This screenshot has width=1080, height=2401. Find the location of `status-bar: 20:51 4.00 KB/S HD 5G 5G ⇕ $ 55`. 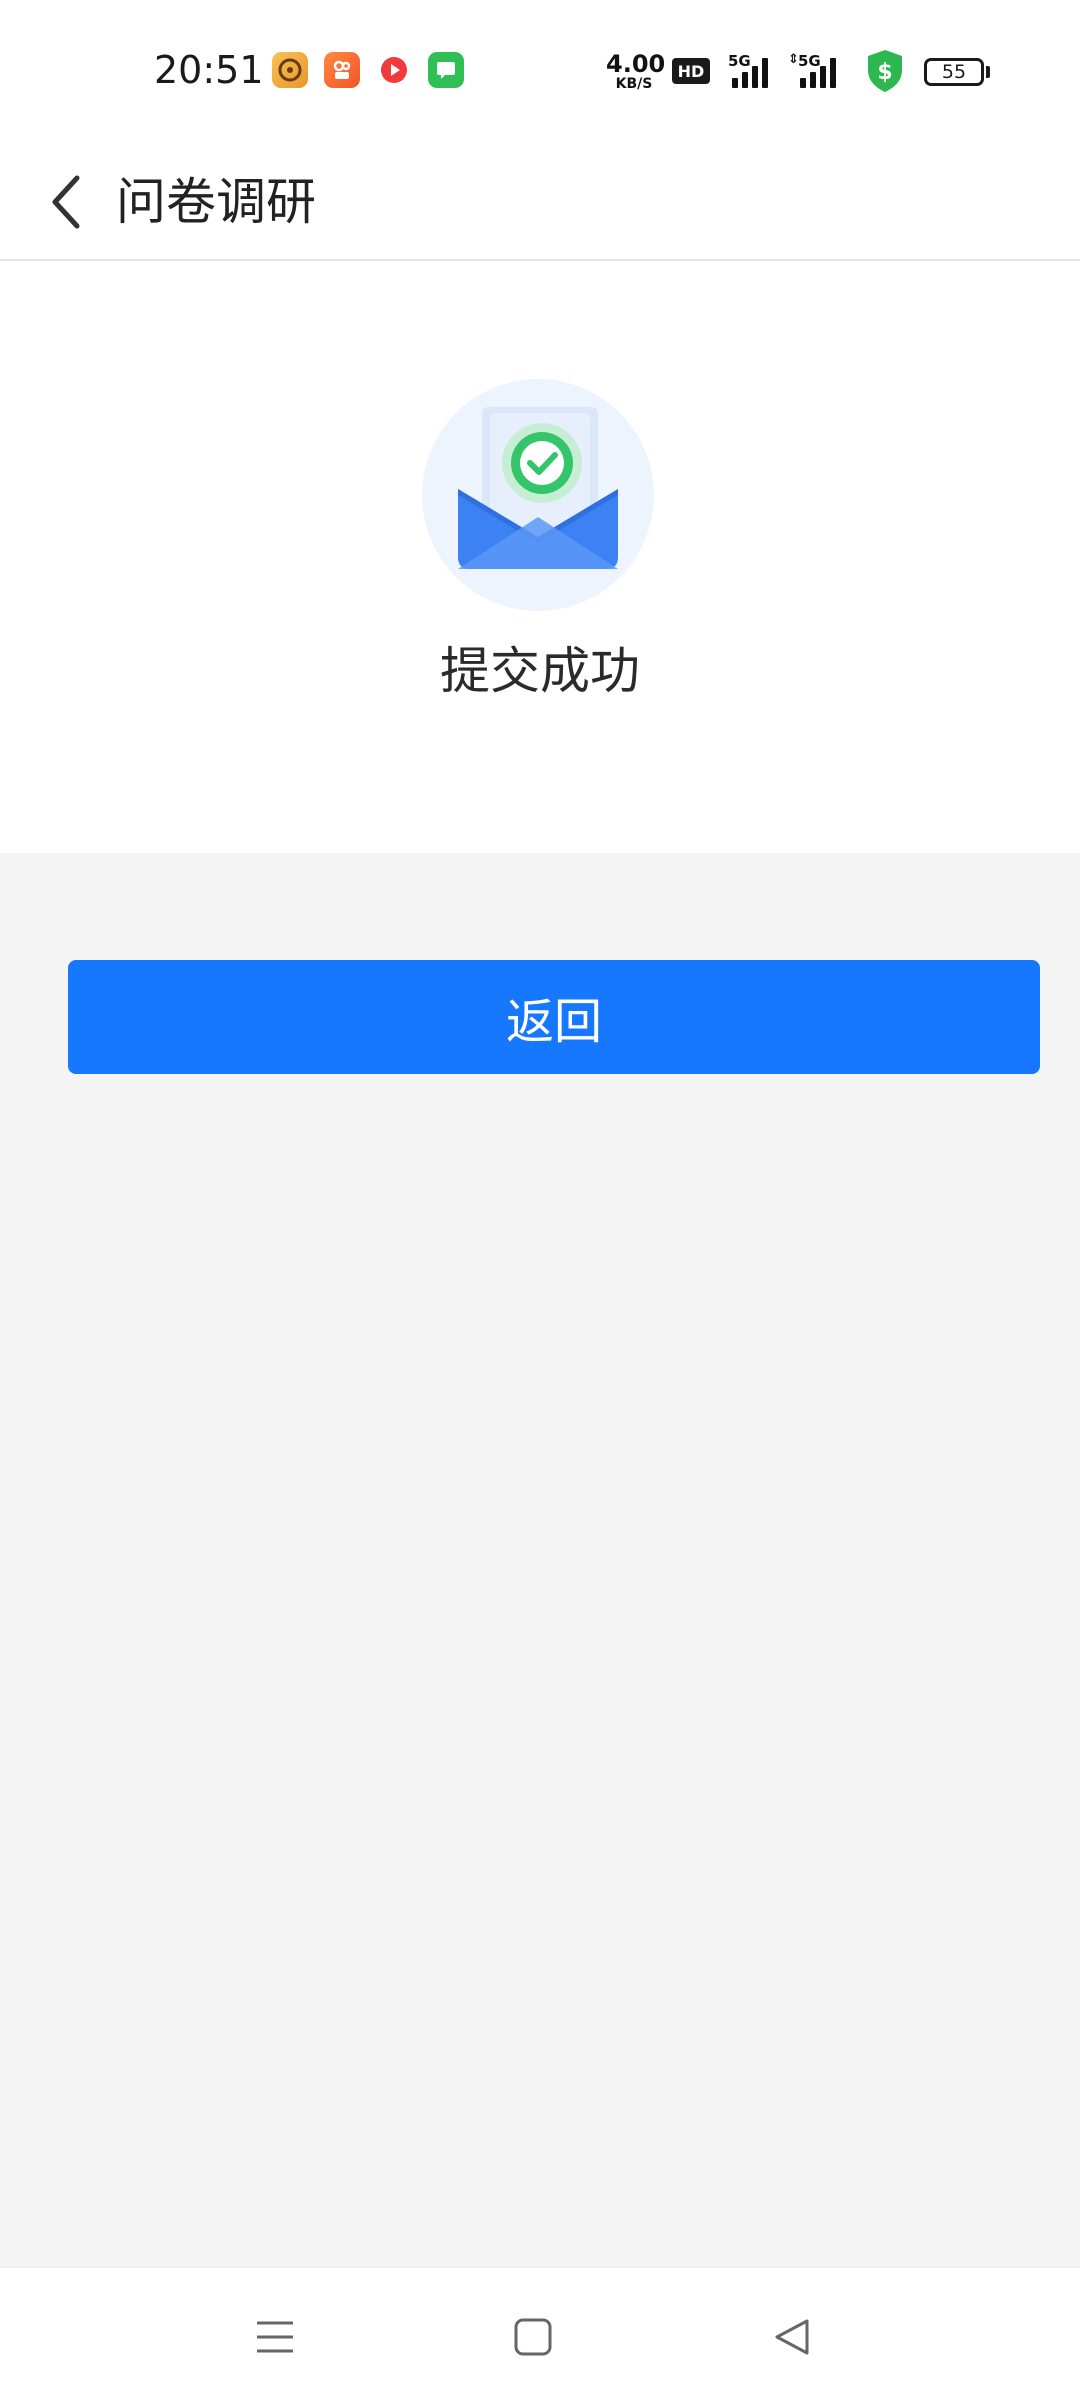

status-bar: 20:51 4.00 KB/S HD 5G 5G ⇕ $ 55 is located at coordinates (540, 72).